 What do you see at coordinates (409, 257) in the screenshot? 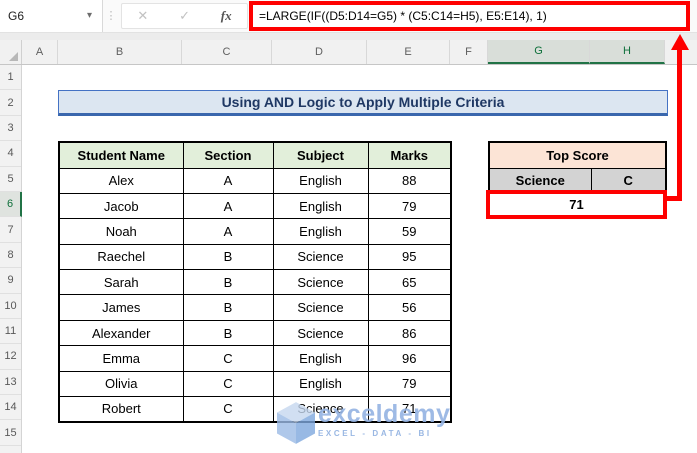
I see `cell-marks: 95` at bounding box center [409, 257].